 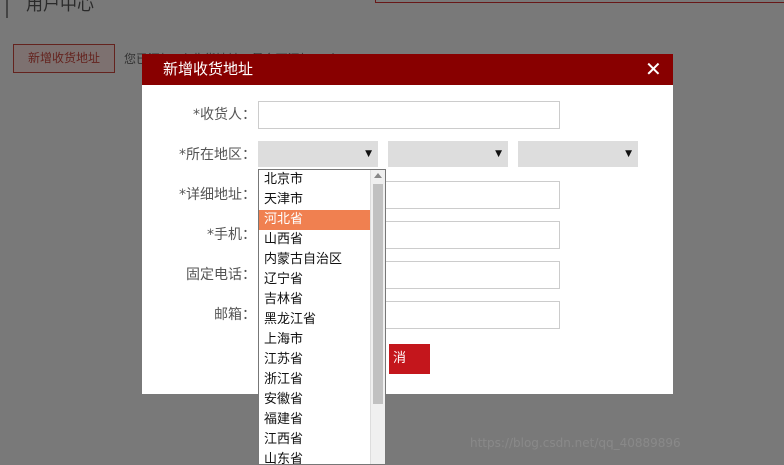 What do you see at coordinates (315, 360) in the screenshot?
I see `province-option: 江苏省` at bounding box center [315, 360].